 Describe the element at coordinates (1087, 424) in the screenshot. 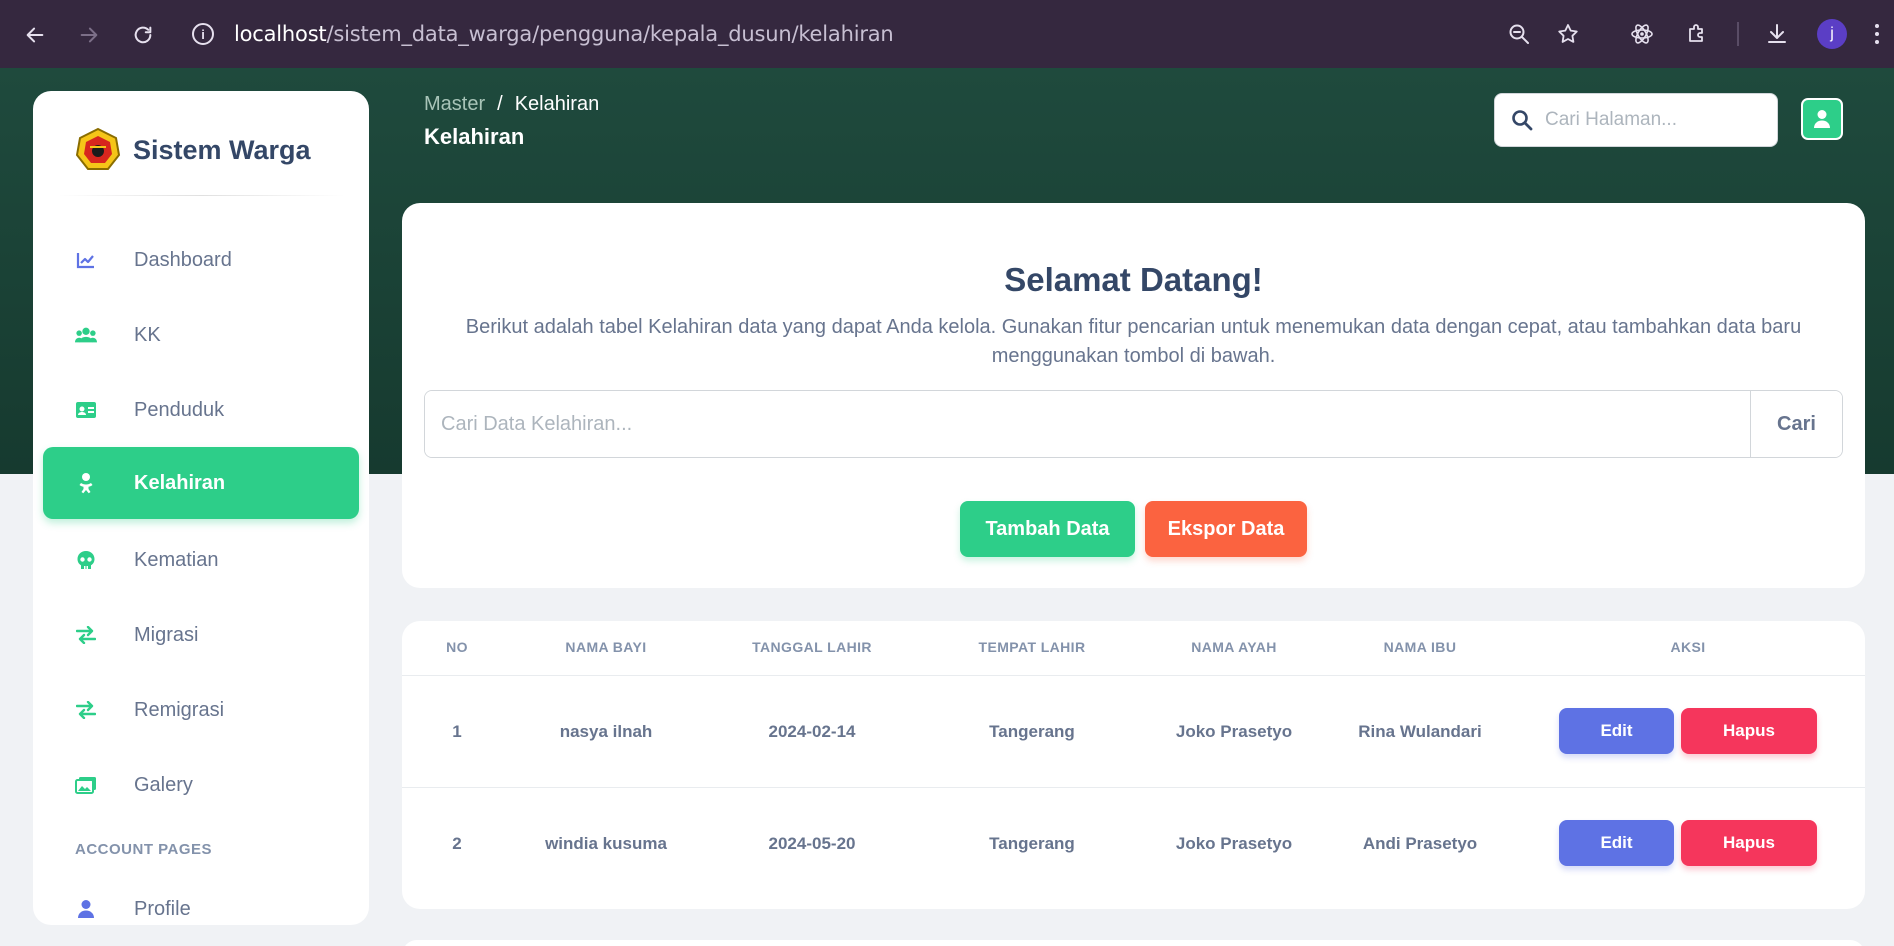

I see `data-search-input` at that location.